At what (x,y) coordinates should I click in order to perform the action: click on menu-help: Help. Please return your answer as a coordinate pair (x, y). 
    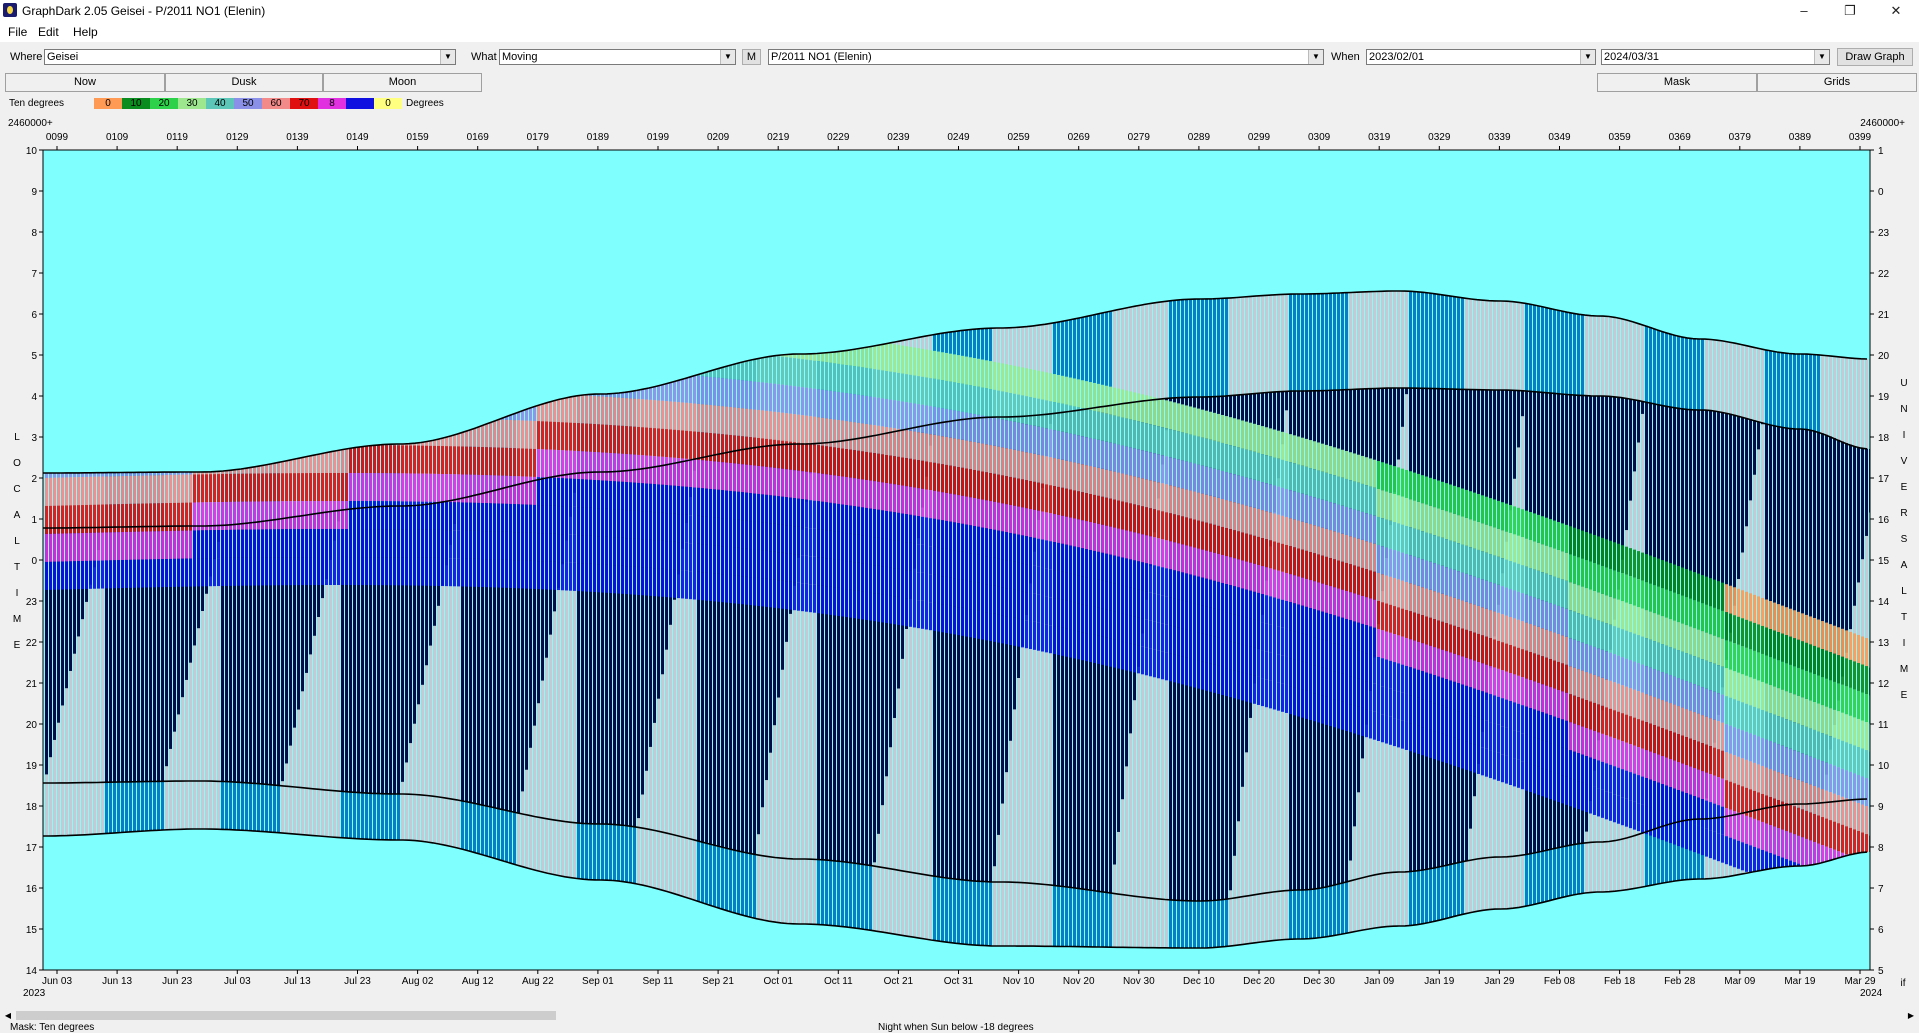
    Looking at the image, I should click on (85, 32).